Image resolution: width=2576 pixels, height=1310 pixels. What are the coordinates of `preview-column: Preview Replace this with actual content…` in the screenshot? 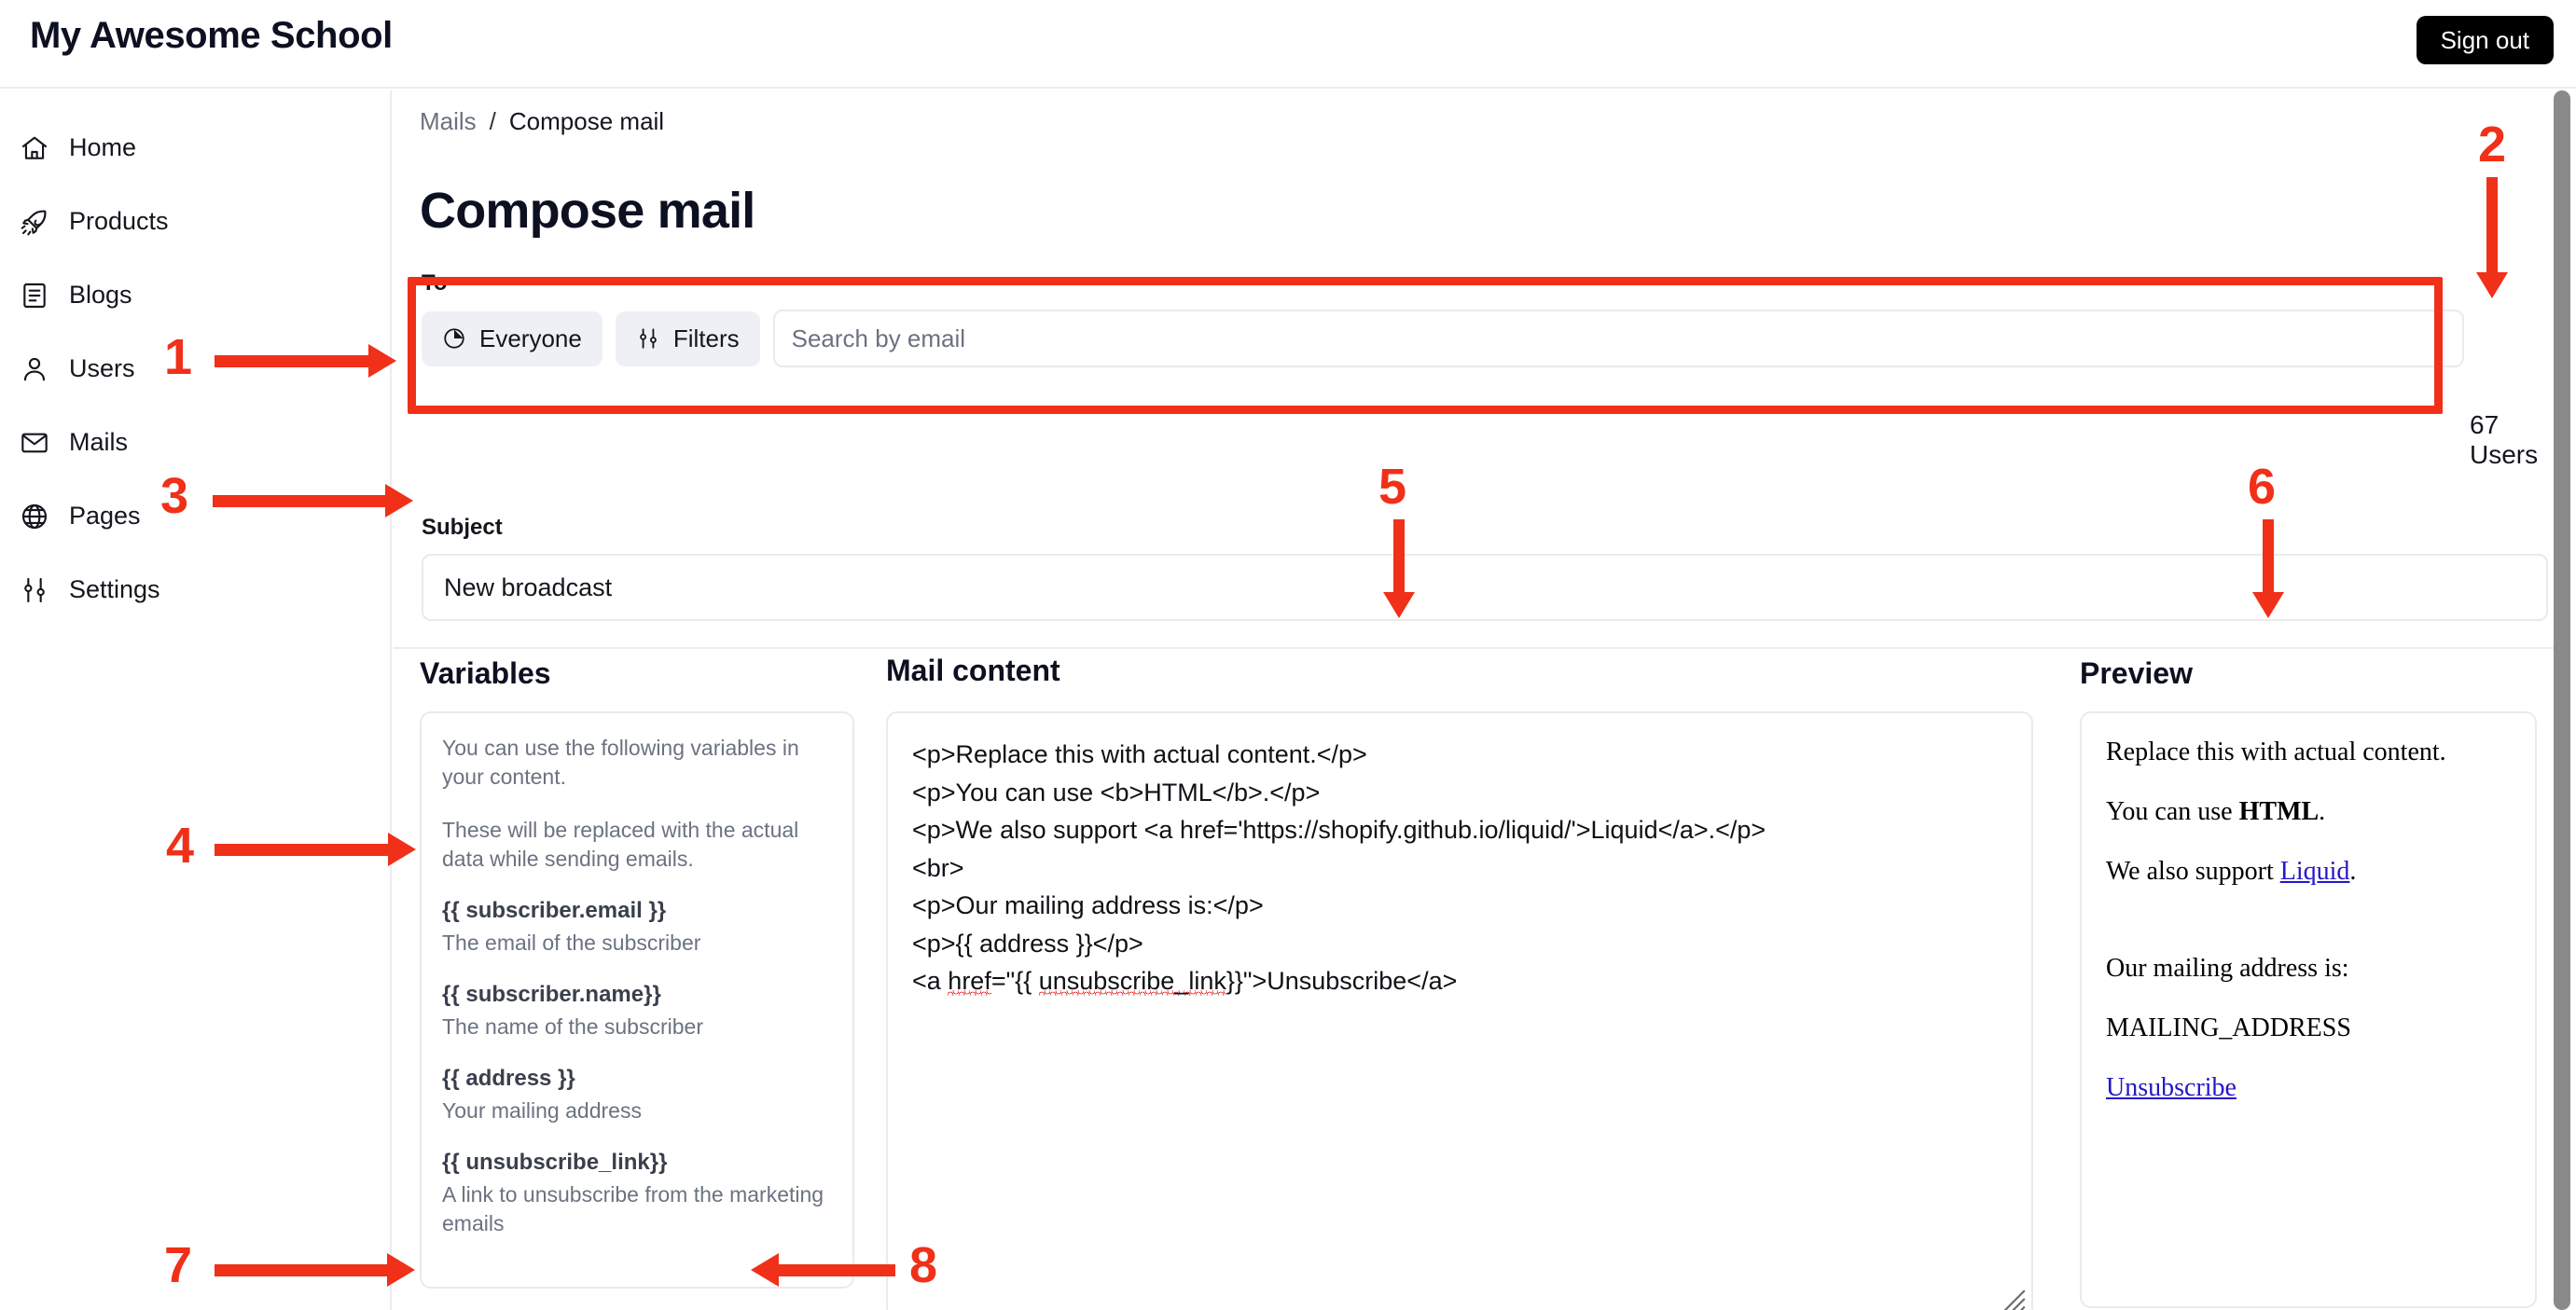 It's located at (2308, 982).